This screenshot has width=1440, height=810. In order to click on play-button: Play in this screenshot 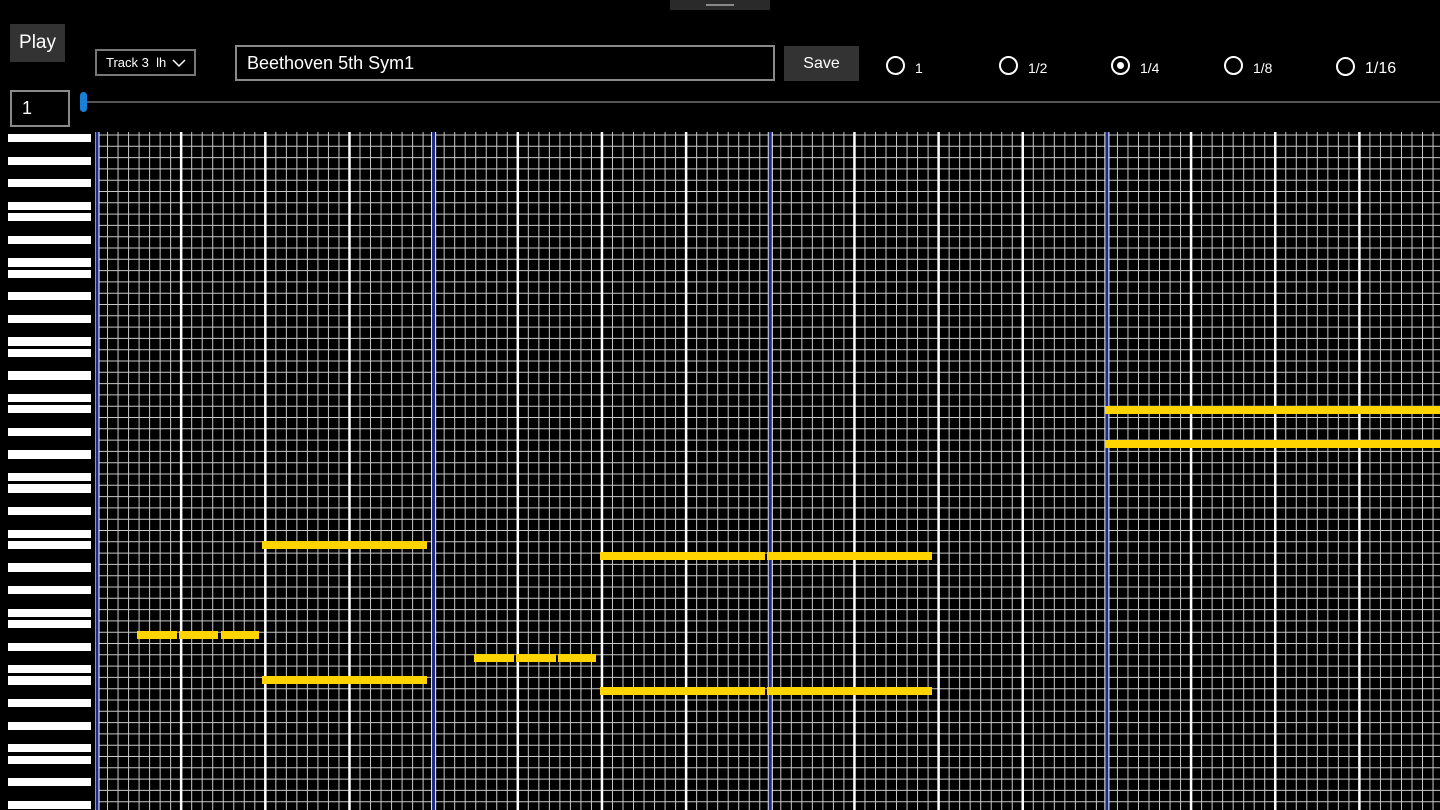, I will do `click(37, 43)`.